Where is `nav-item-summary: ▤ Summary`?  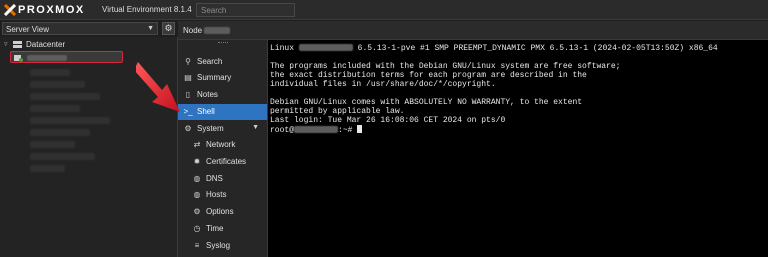 nav-item-summary: ▤ Summary is located at coordinates (222, 78).